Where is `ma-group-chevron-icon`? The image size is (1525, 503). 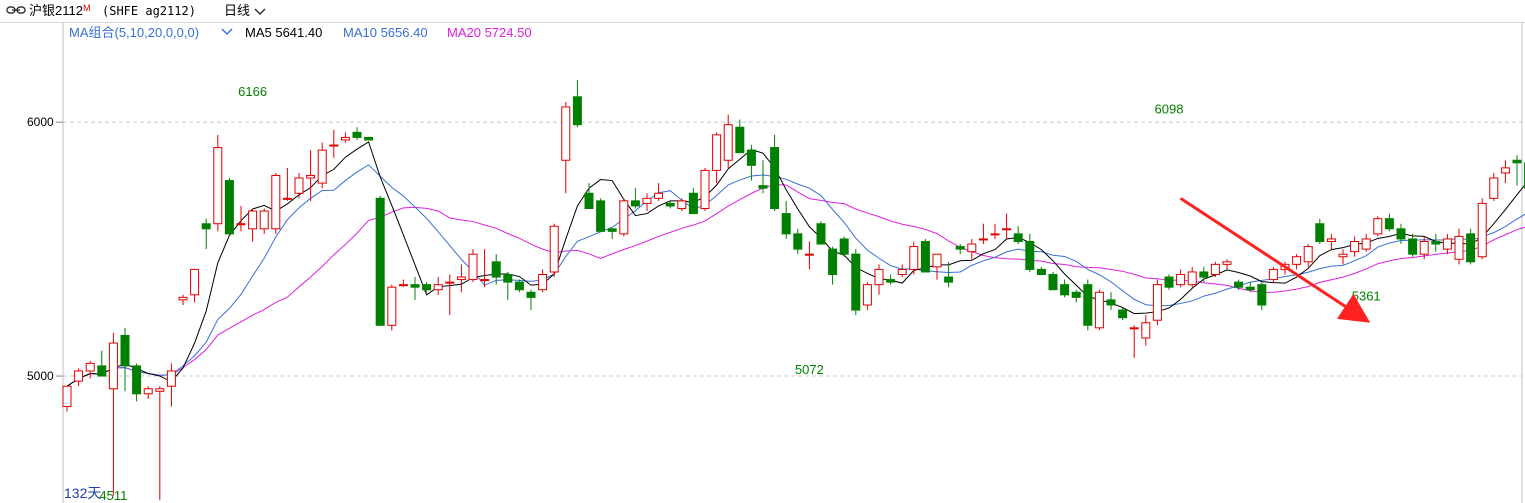
ma-group-chevron-icon is located at coordinates (227, 31).